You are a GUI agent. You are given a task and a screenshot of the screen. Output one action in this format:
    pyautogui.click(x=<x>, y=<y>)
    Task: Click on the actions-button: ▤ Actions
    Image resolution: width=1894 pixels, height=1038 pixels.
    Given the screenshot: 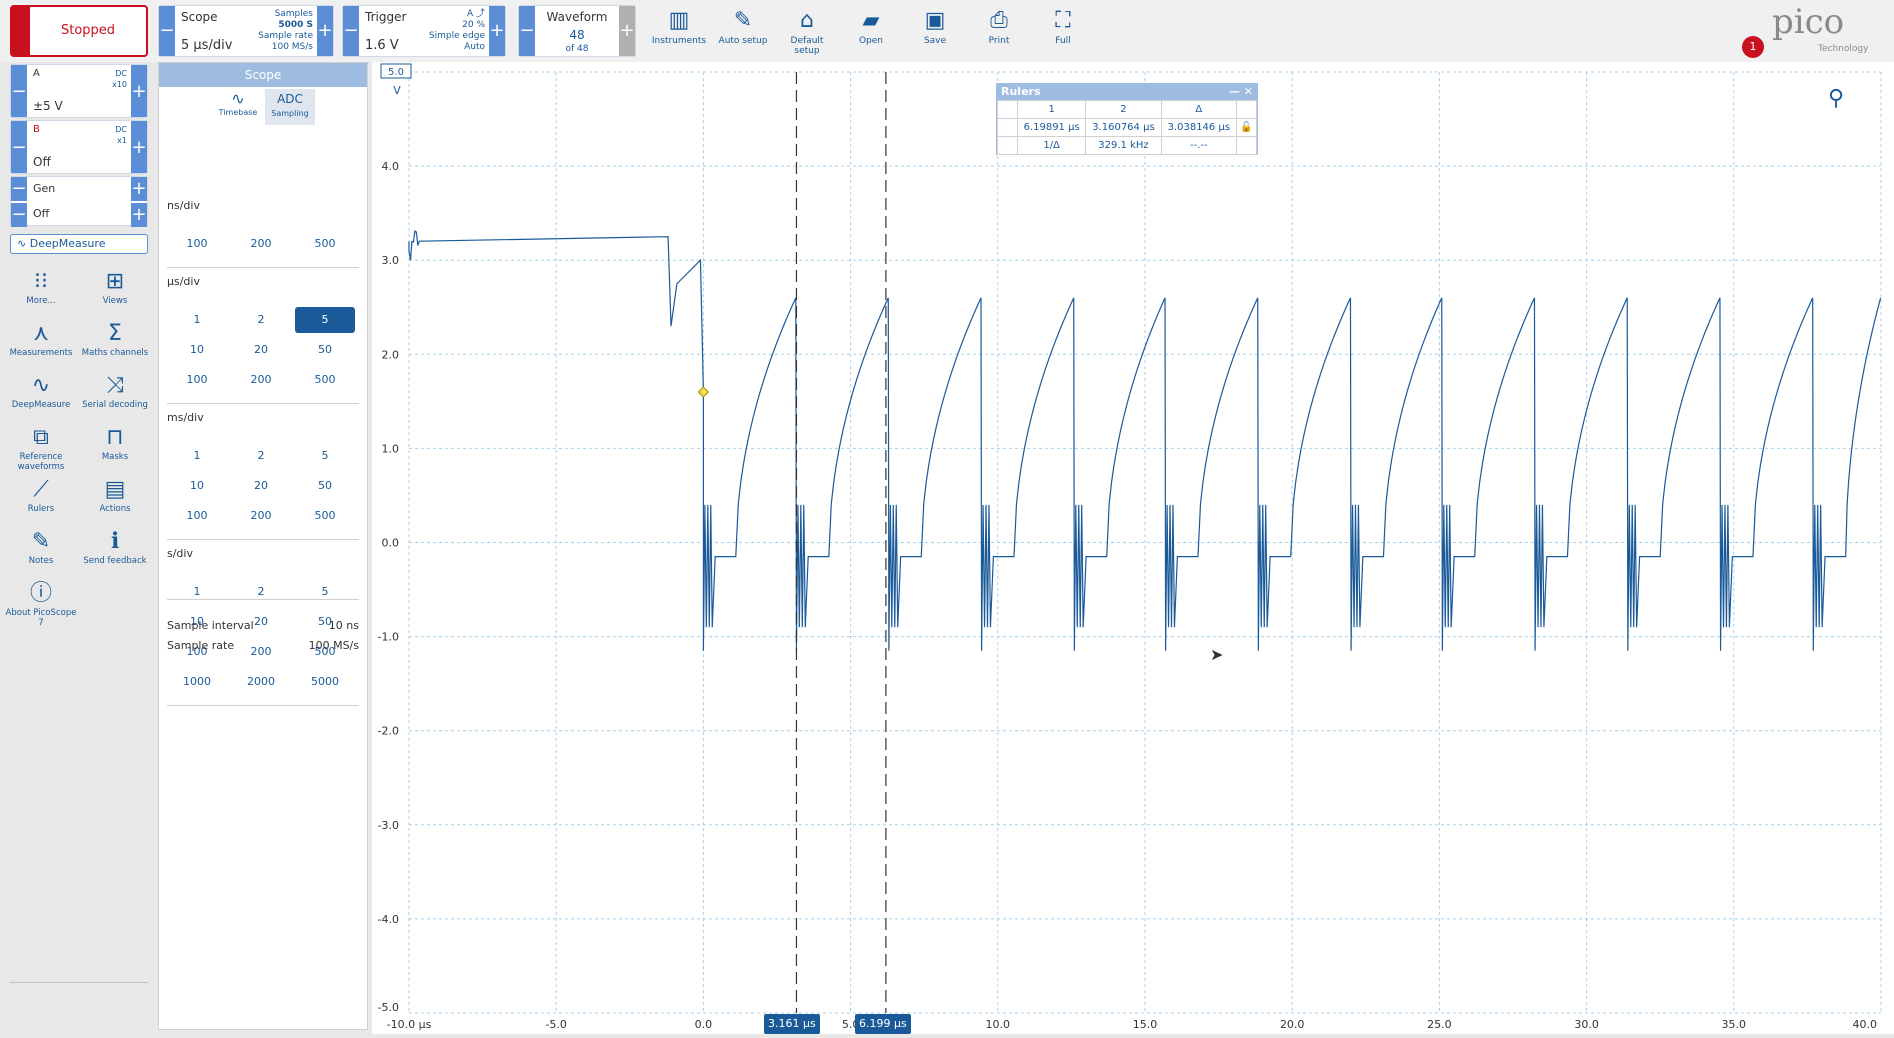 What is the action you would take?
    pyautogui.click(x=115, y=495)
    